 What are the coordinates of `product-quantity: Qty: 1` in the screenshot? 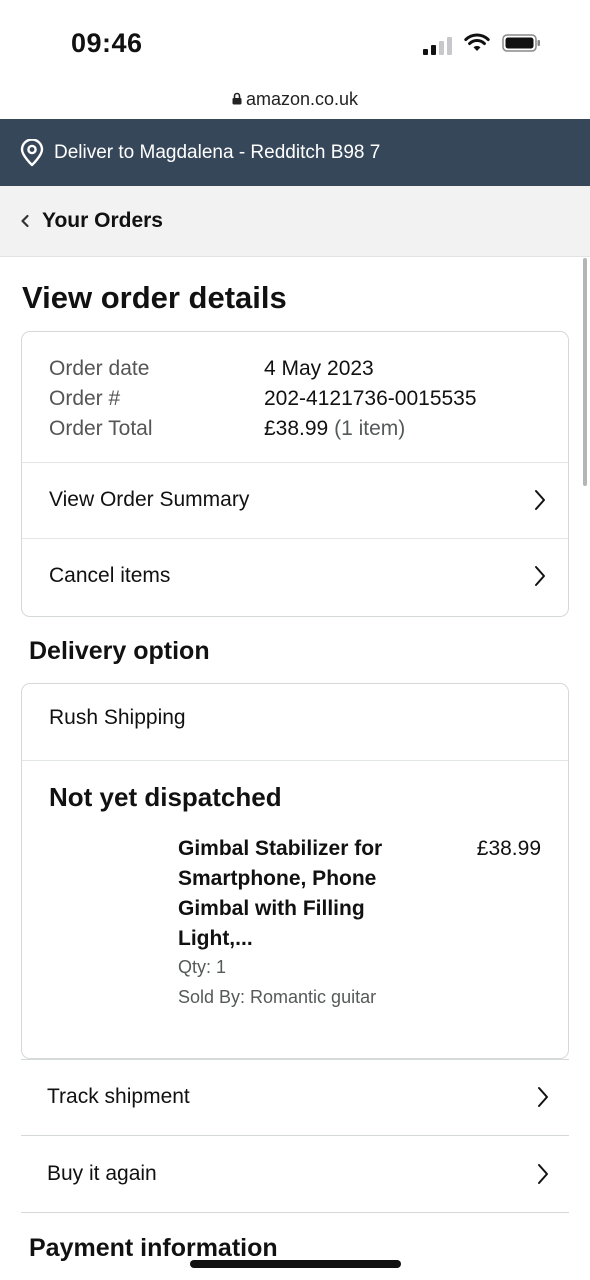 It's located at (202, 967).